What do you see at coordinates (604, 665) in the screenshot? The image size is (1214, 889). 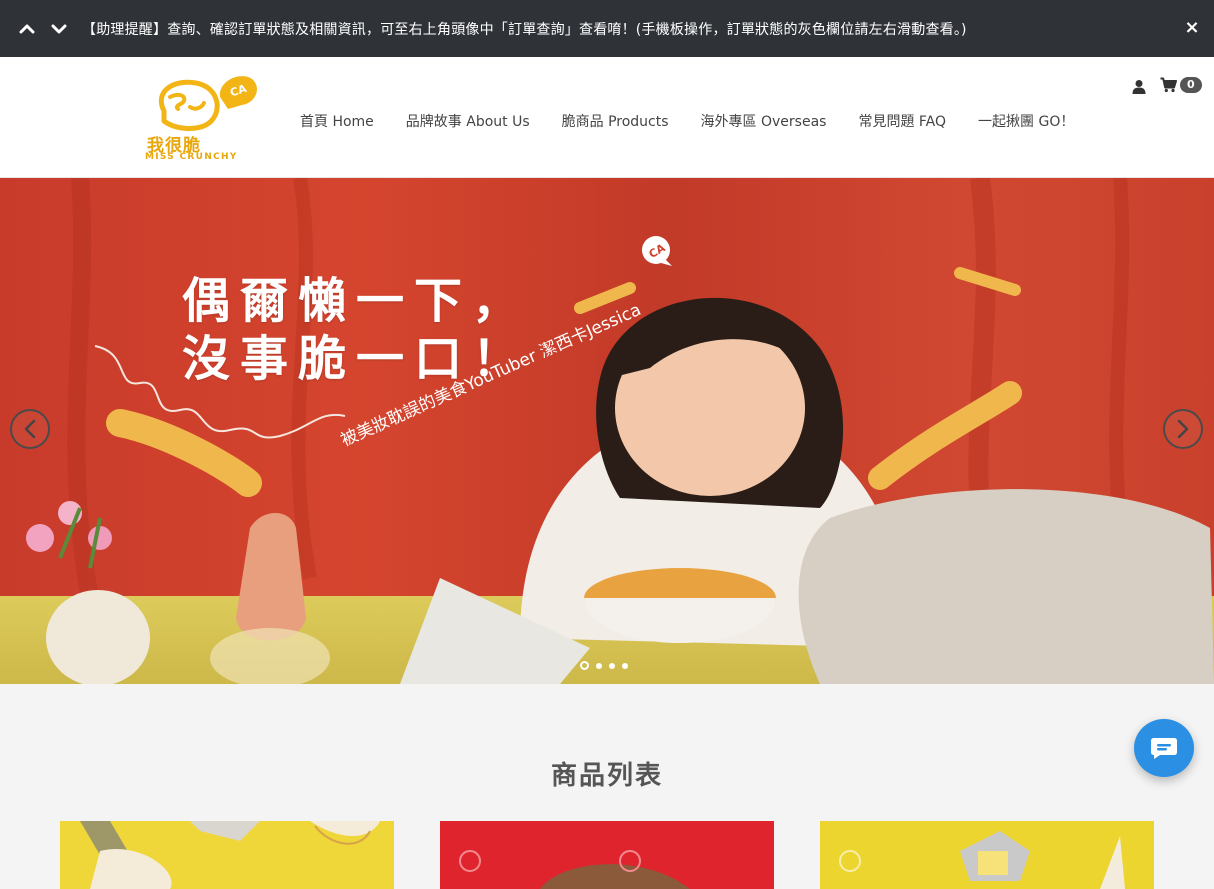 I see `slider-dots` at bounding box center [604, 665].